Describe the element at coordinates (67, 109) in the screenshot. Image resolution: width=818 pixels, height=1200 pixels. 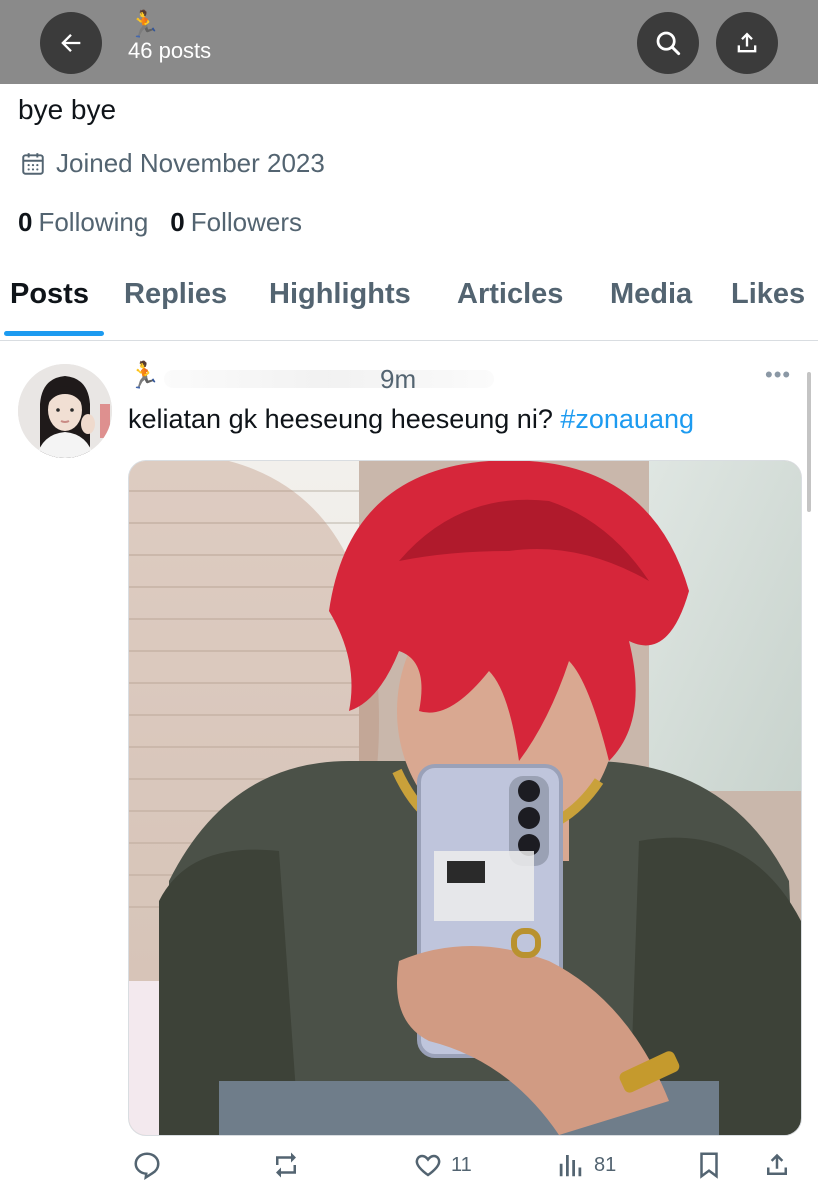
I see `profile-bio: bye bye` at that location.